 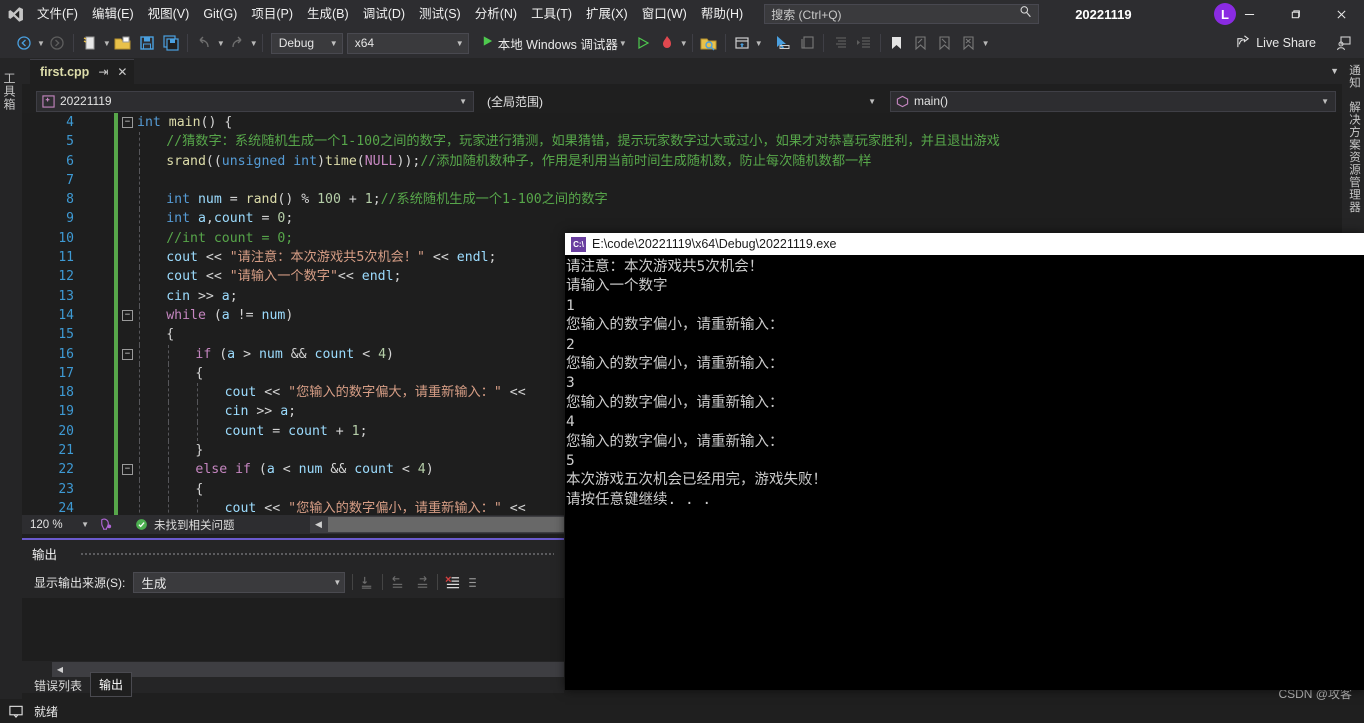 I want to click on window-layout-icon, so click(x=742, y=43).